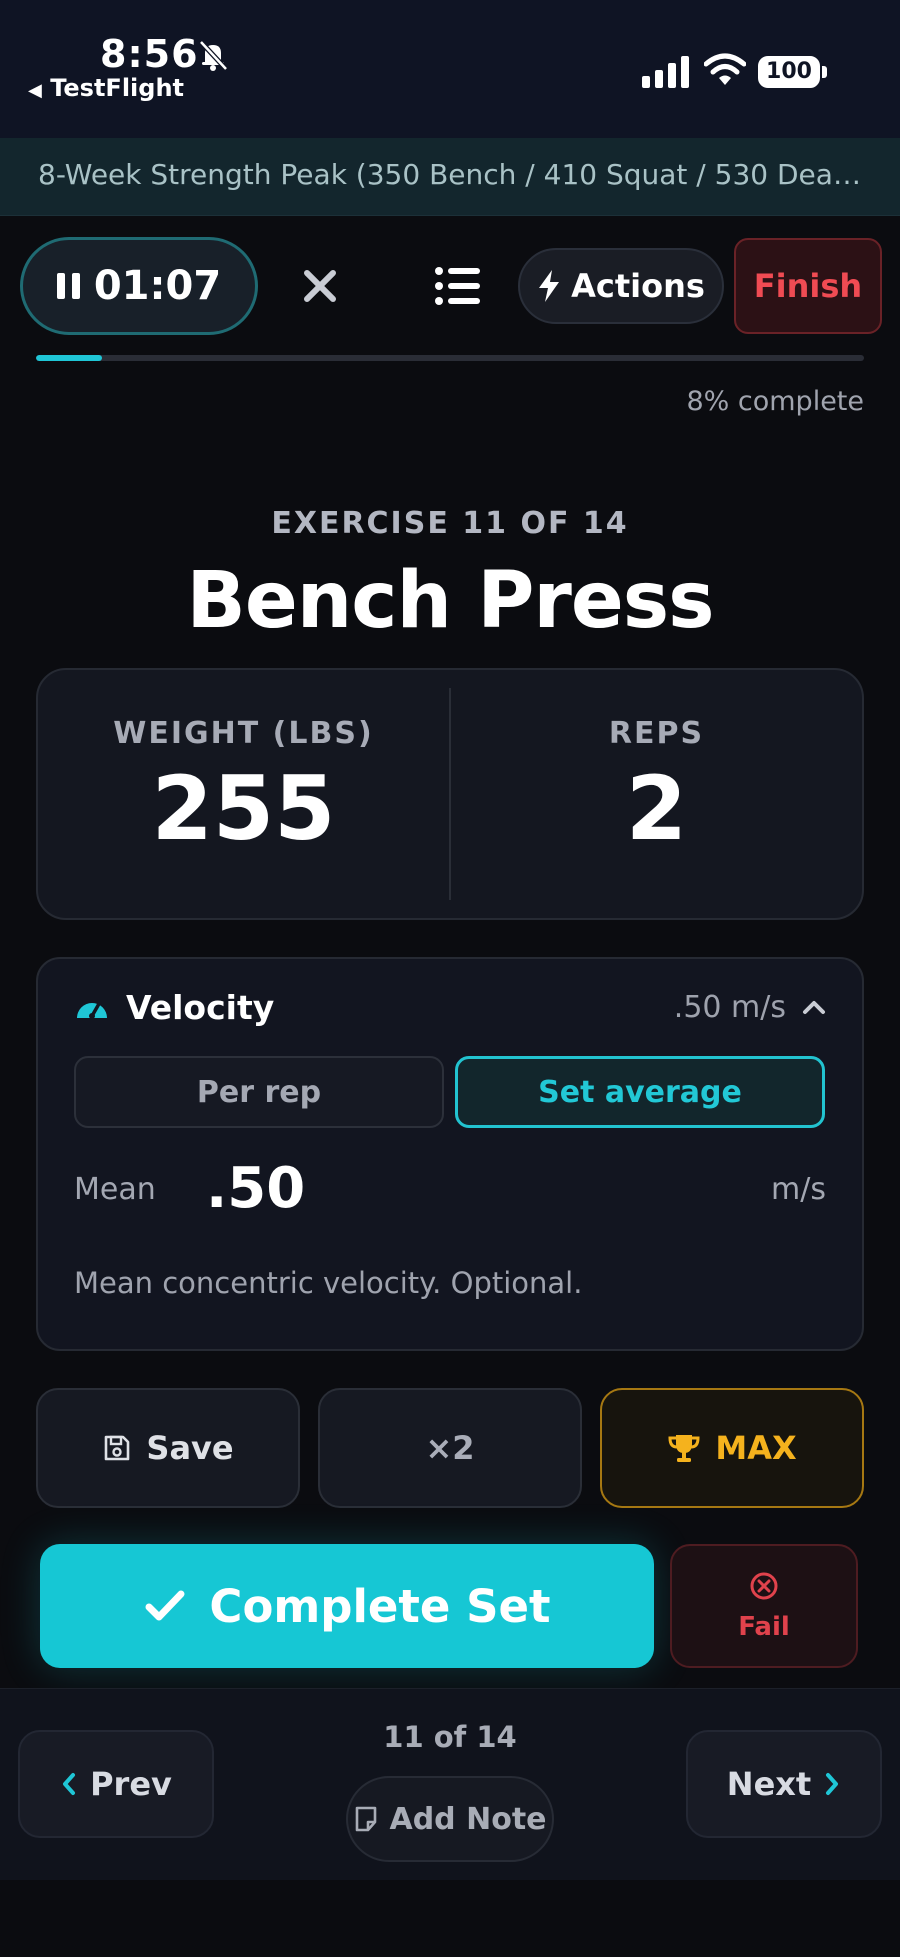 The width and height of the screenshot is (900, 1957). What do you see at coordinates (328, 1283) in the screenshot?
I see `velocity-help-text: Mean concentric velocity. Optional.` at bounding box center [328, 1283].